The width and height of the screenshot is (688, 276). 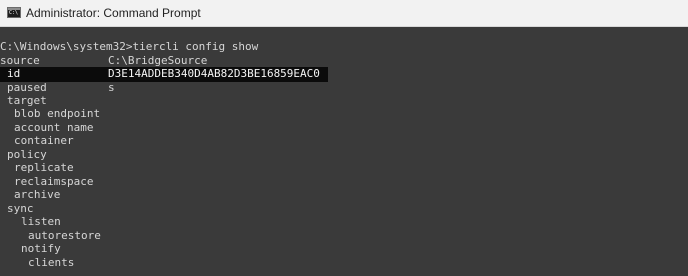 I want to click on console-row-id-selected: id D3E14ADDEB340D4AB82D3BE16859EAC0, so click(x=164, y=74).